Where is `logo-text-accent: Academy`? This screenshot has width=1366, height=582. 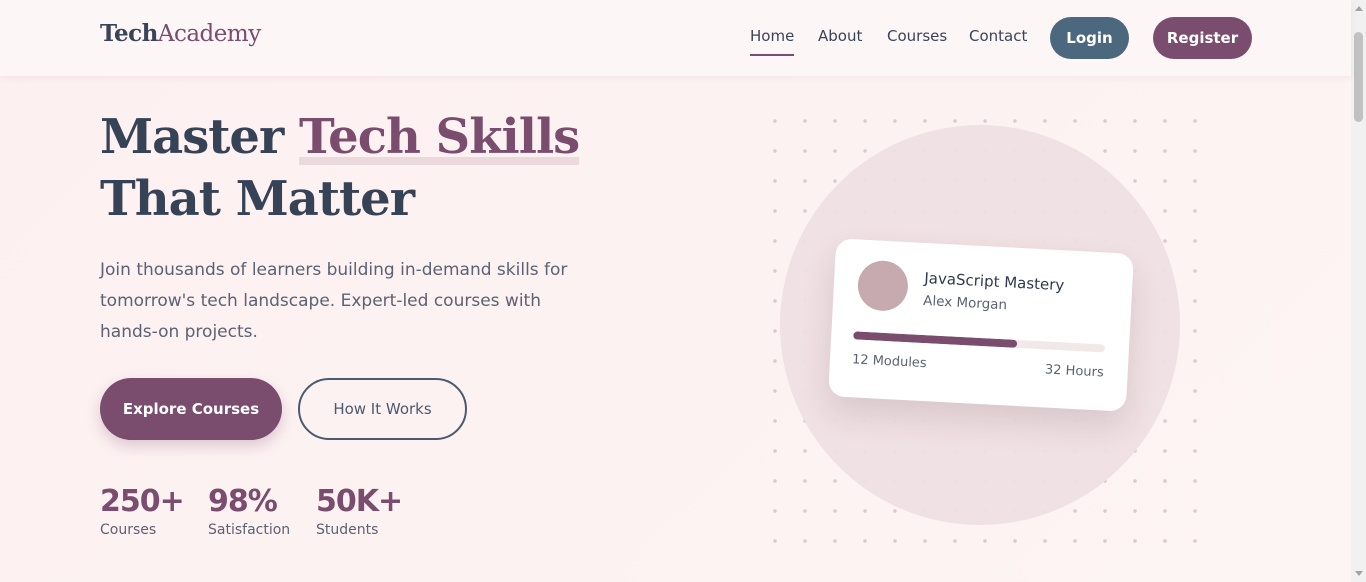
logo-text-accent: Academy is located at coordinates (209, 34).